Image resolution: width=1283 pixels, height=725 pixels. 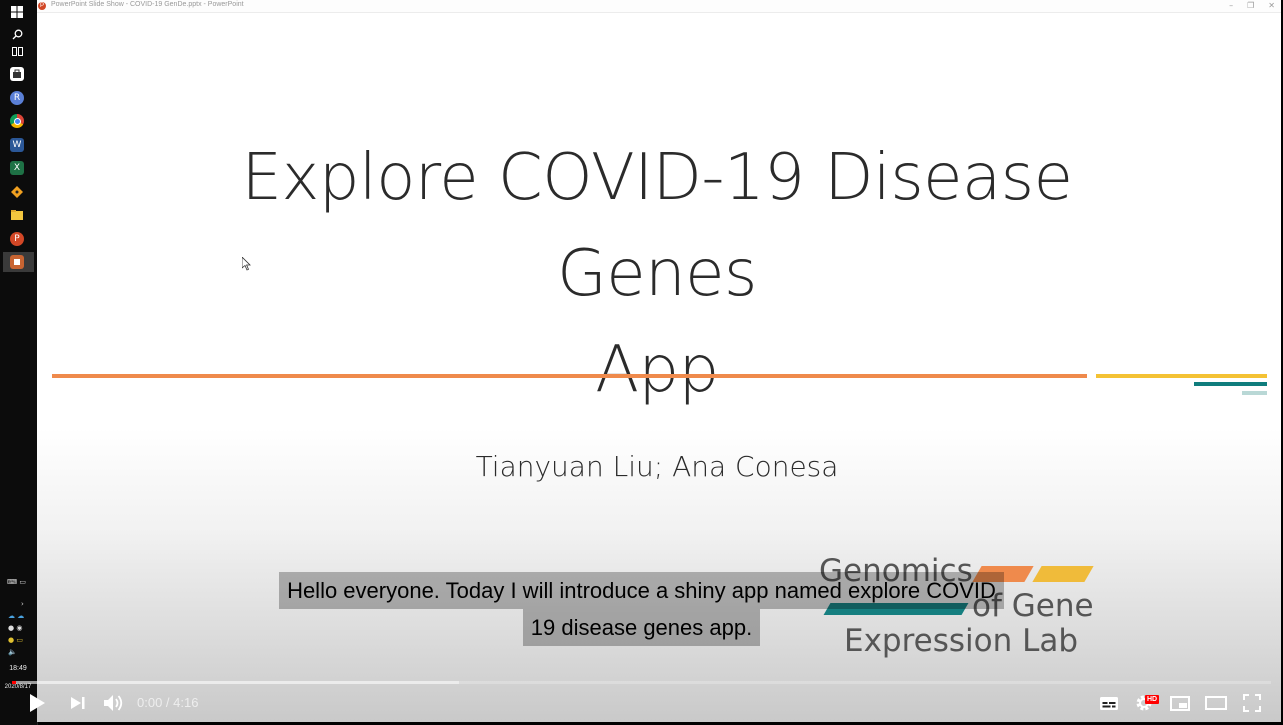 I want to click on search-icon, so click(x=17, y=34).